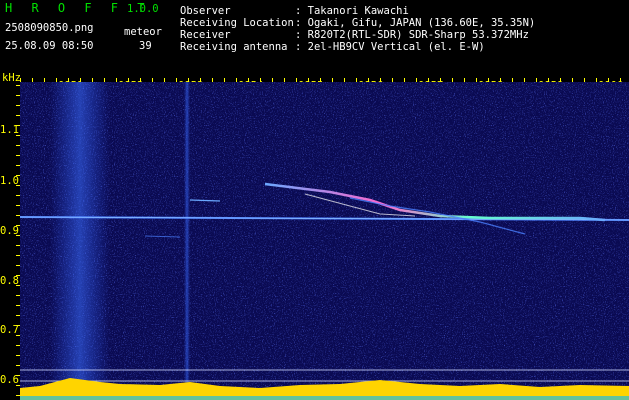 The width and height of the screenshot is (629, 400). Describe the element at coordinates (49, 28) in the screenshot. I see `filename: 2508090850.png` at that location.